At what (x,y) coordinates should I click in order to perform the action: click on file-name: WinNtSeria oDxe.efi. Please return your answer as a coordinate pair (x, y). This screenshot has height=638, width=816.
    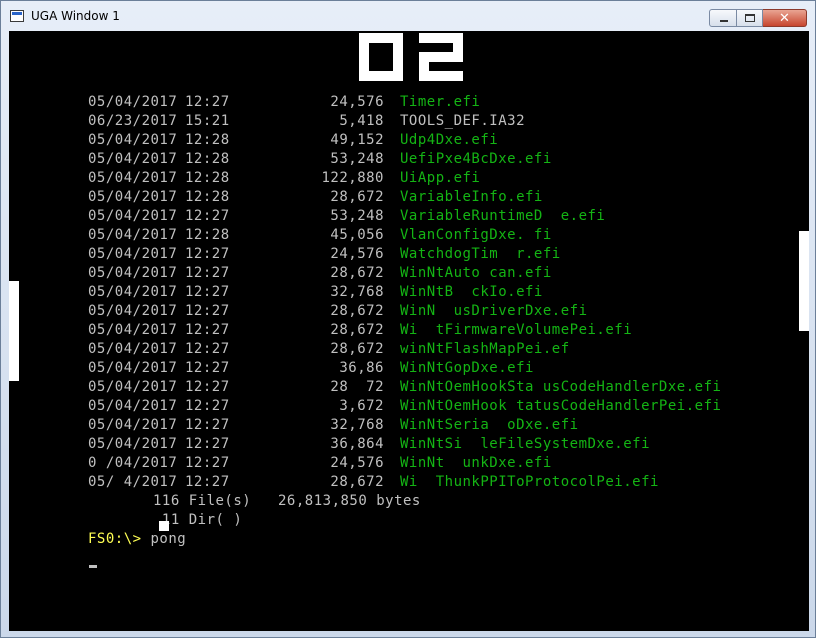
    Looking at the image, I should click on (489, 425).